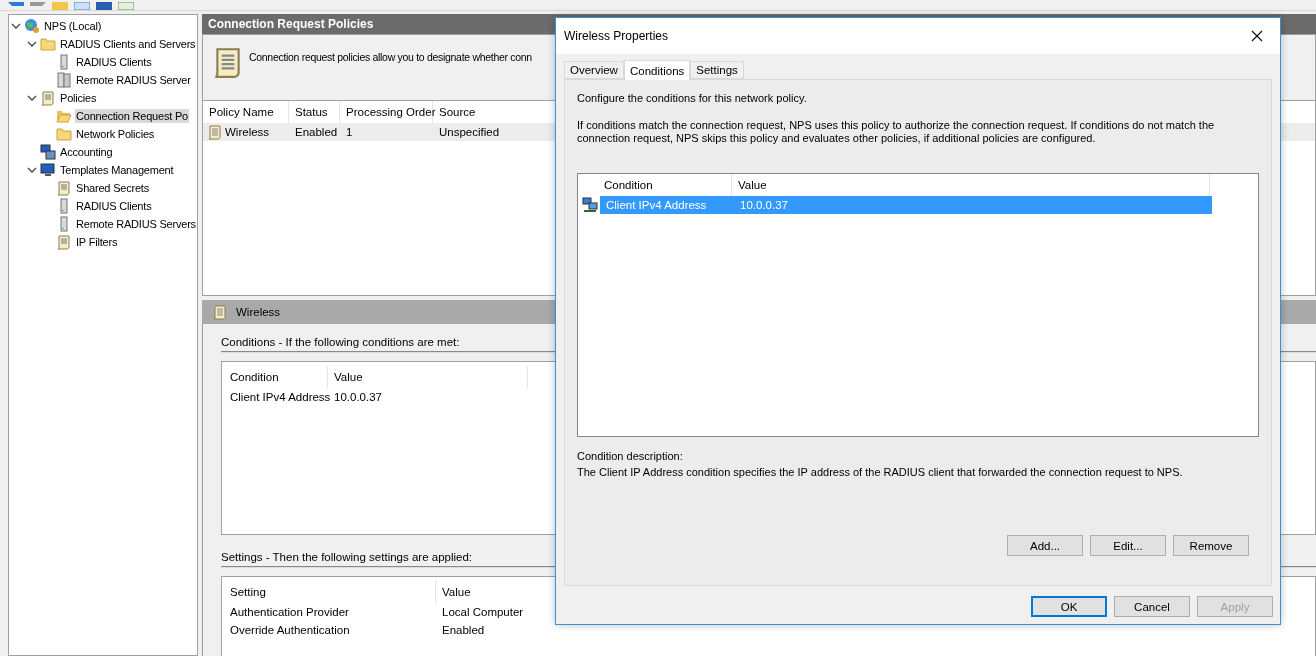  I want to click on detail-title: Wireless, so click(258, 312).